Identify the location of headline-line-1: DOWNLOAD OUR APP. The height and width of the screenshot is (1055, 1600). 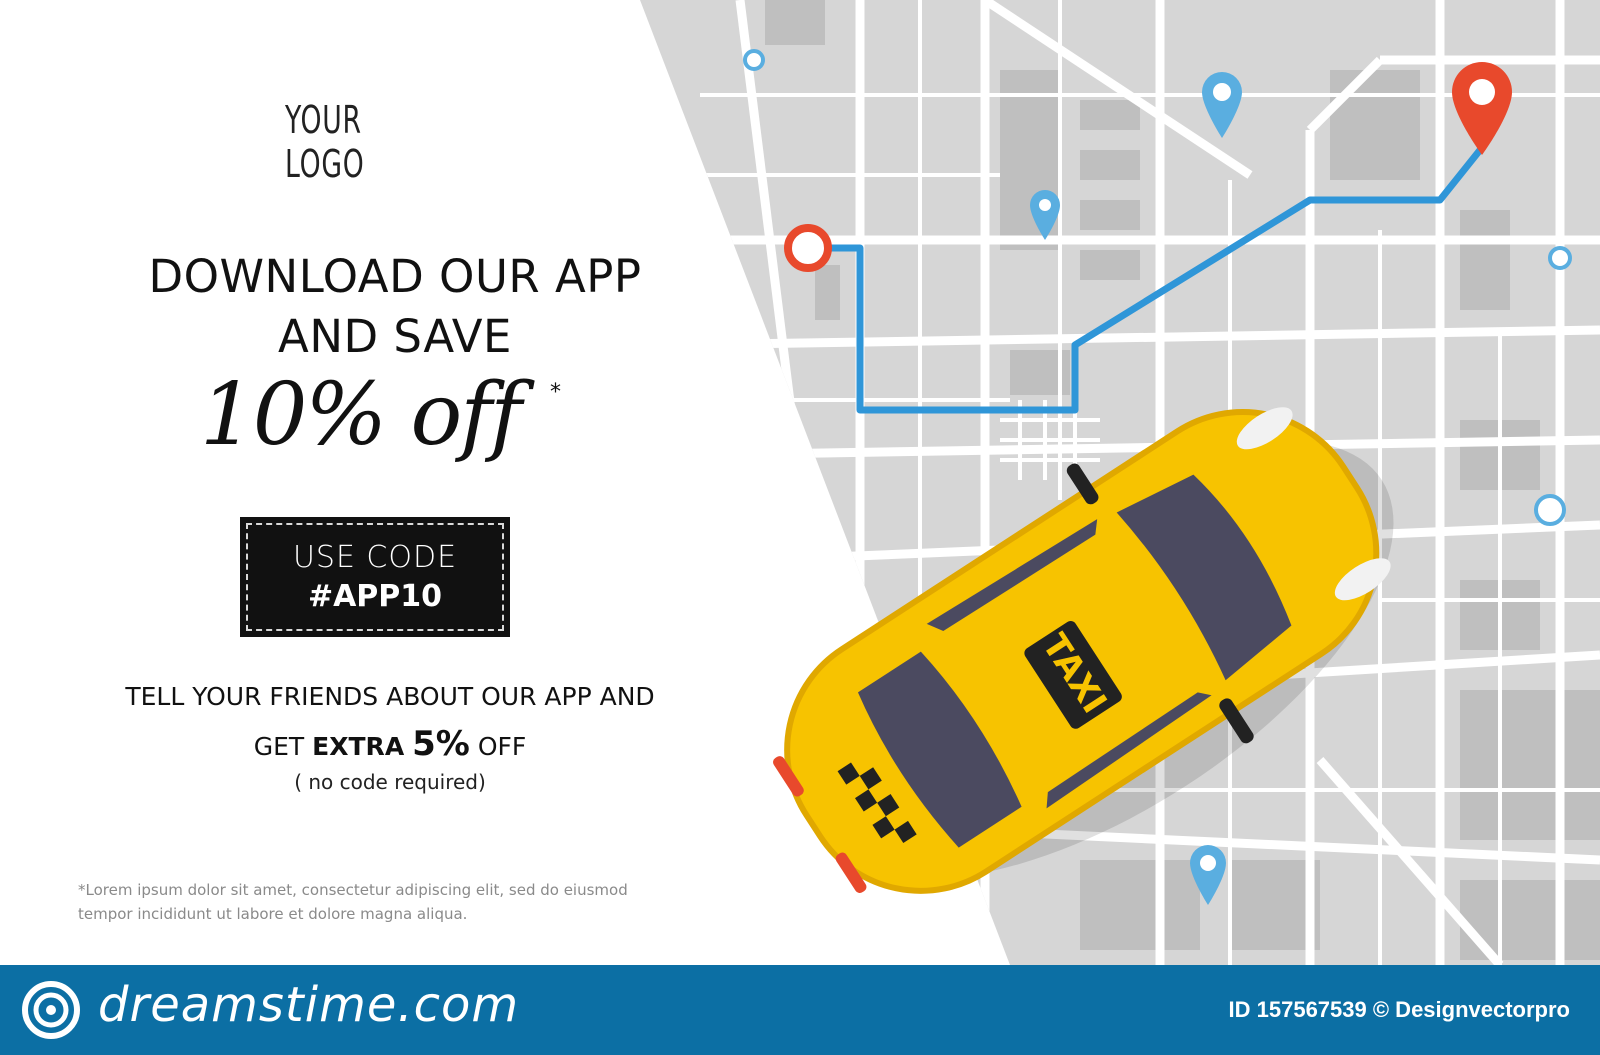
(395, 276).